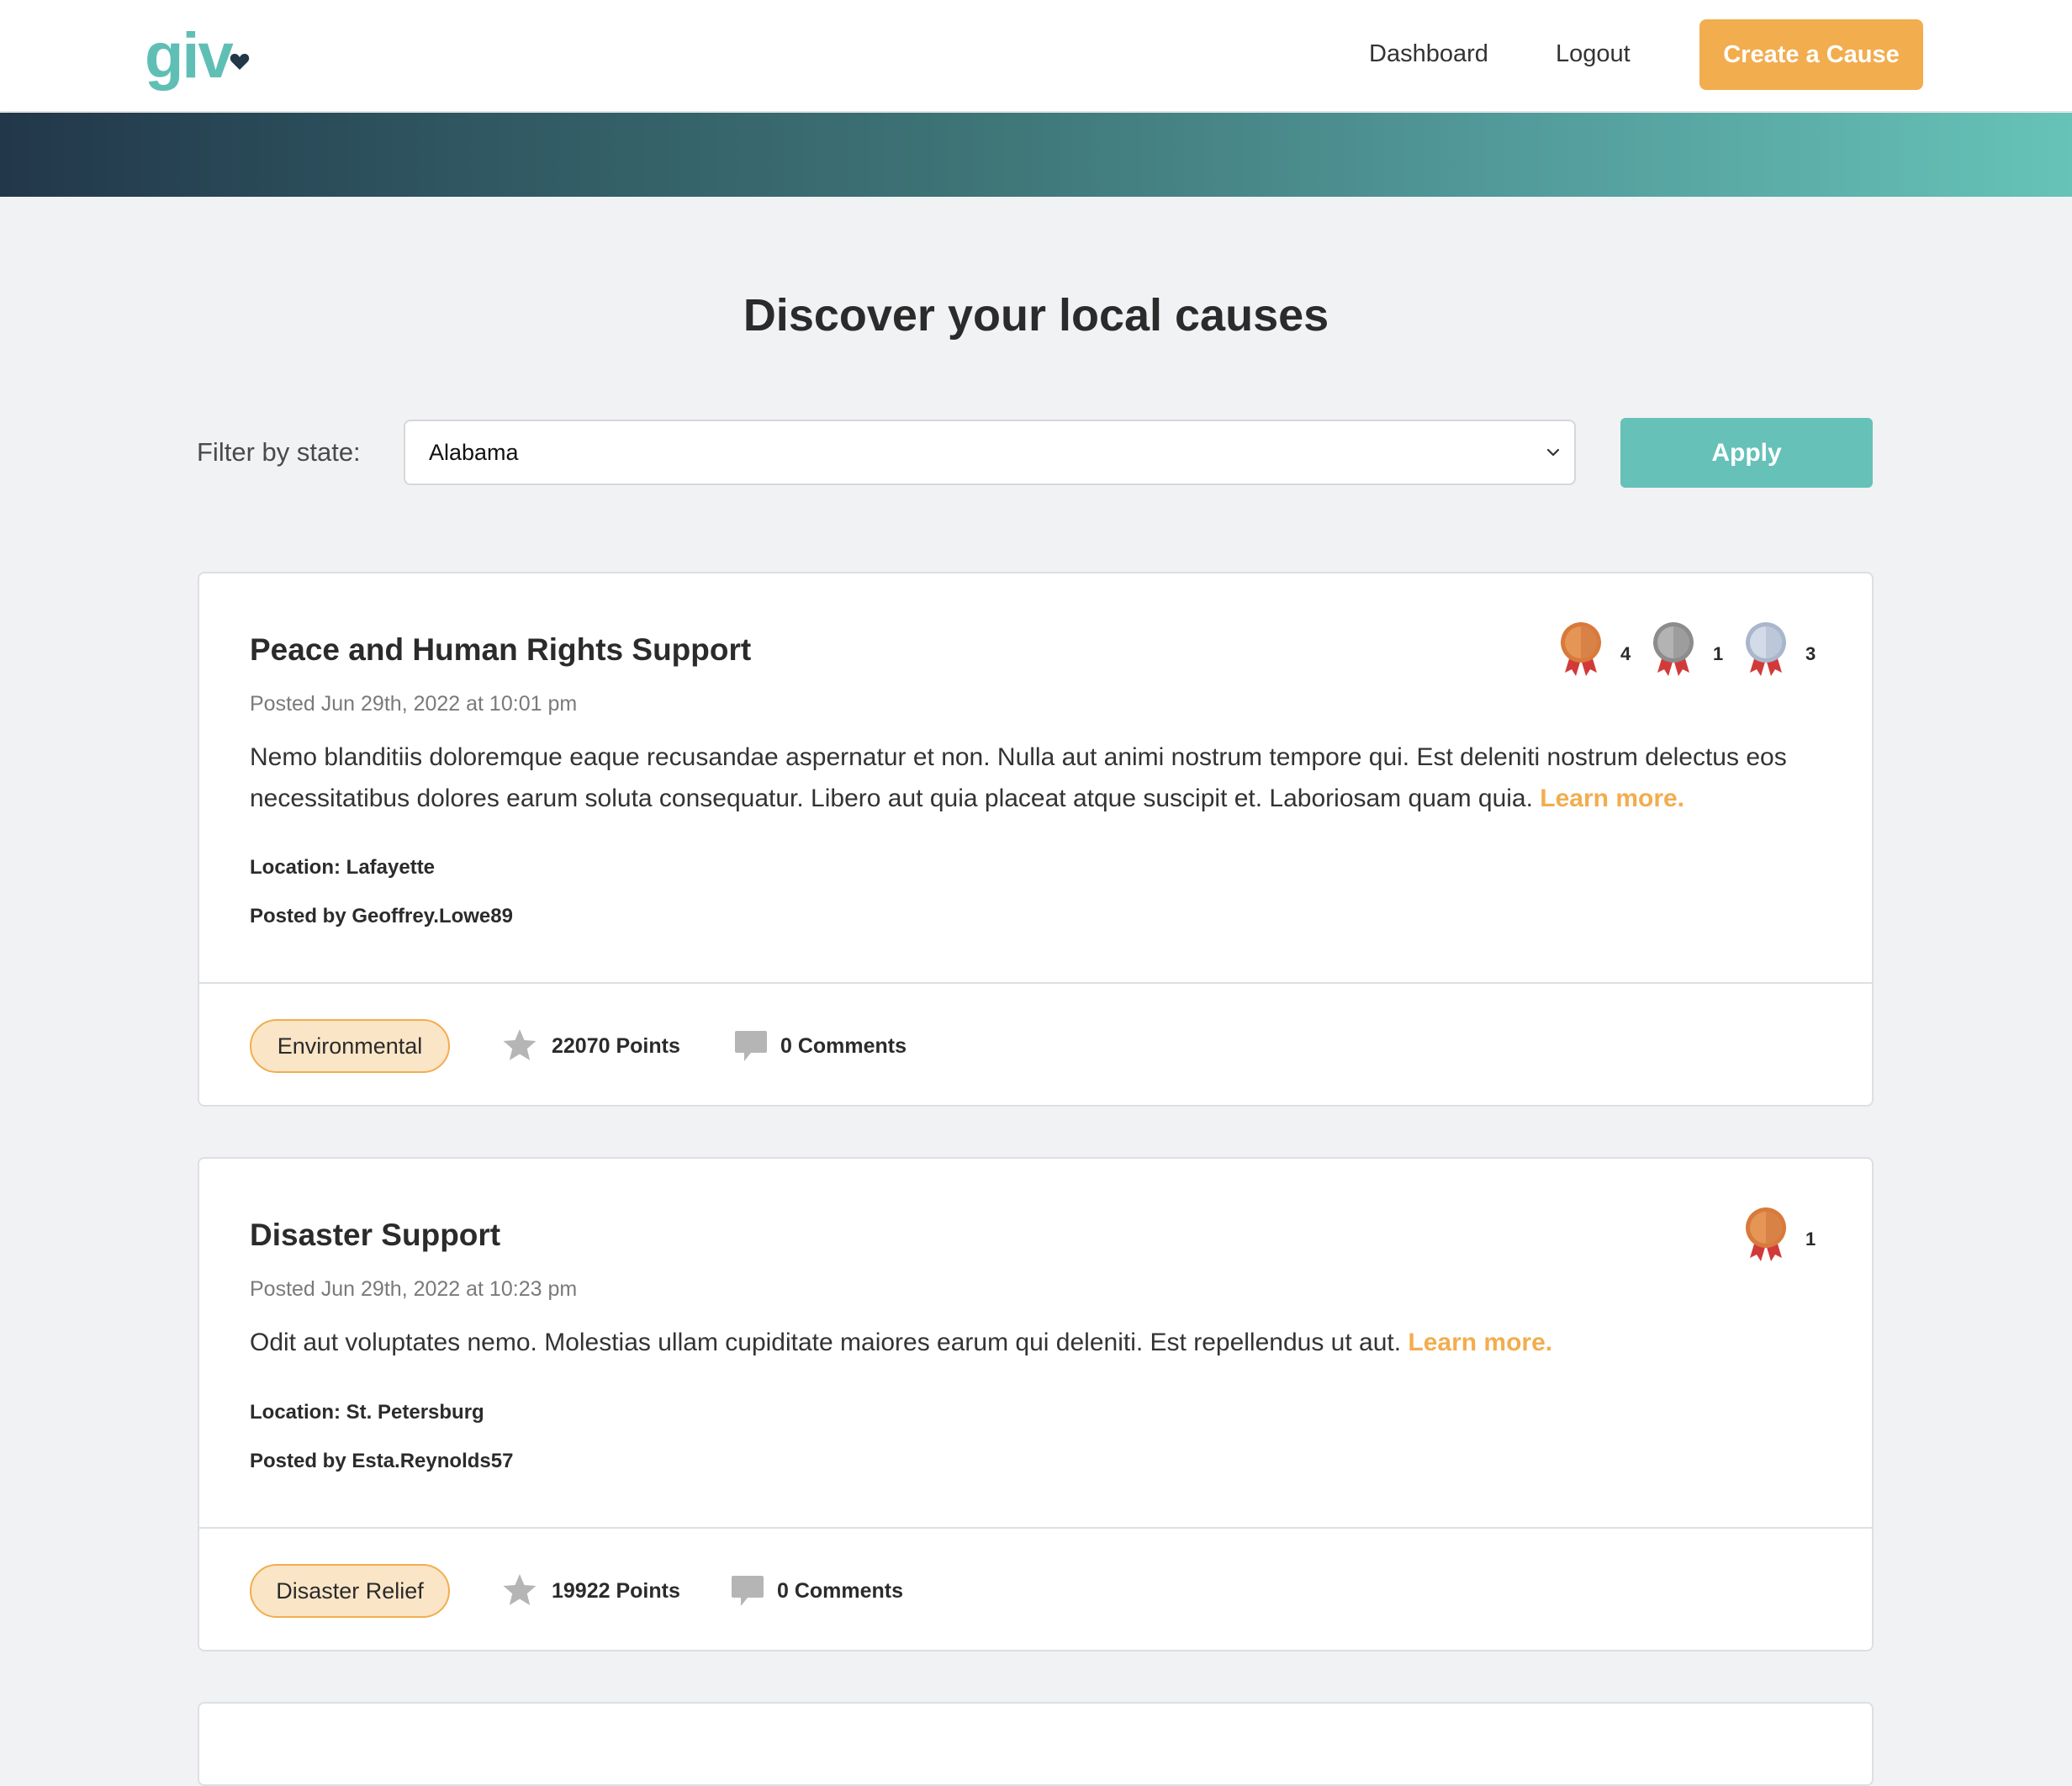 This screenshot has width=2072, height=1786. Describe the element at coordinates (616, 1591) in the screenshot. I see `points-count: 19922 Points` at that location.